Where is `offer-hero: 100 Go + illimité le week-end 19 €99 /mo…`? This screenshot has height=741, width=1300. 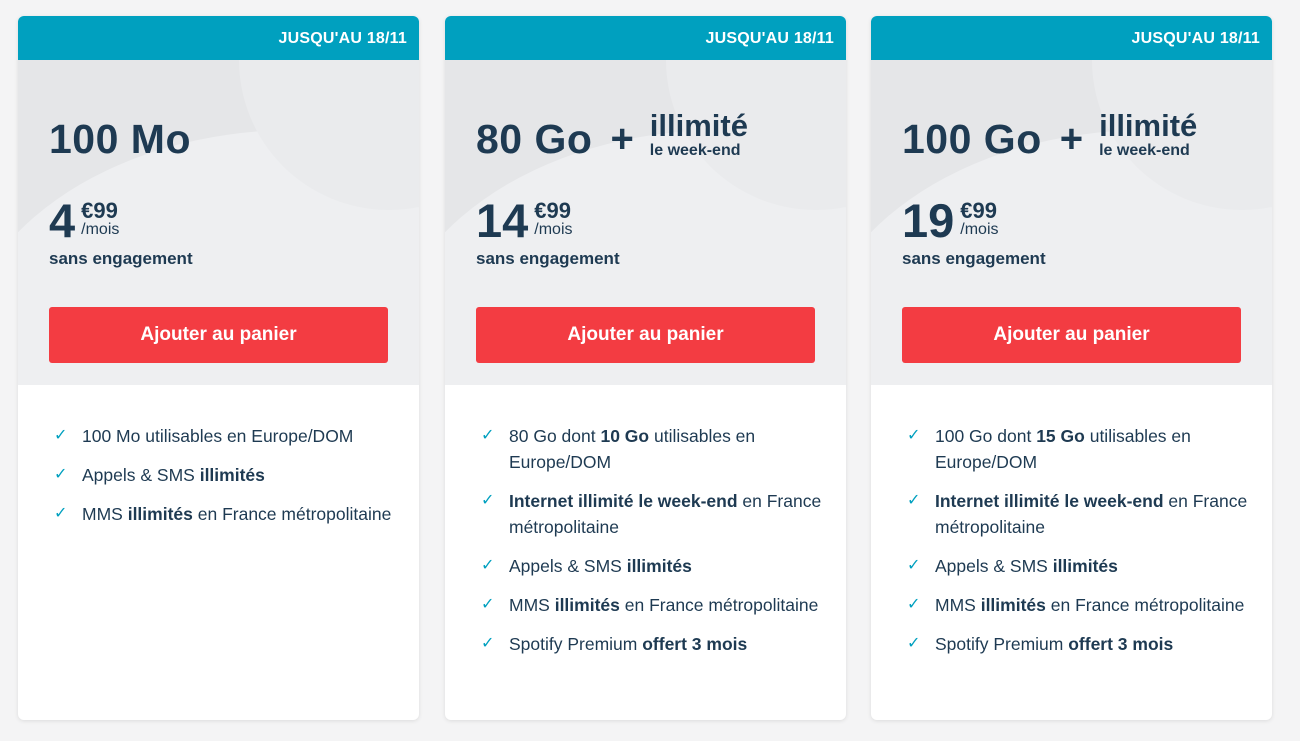 offer-hero: 100 Go + illimité le week-end 19 €99 /mo… is located at coordinates (1071, 222).